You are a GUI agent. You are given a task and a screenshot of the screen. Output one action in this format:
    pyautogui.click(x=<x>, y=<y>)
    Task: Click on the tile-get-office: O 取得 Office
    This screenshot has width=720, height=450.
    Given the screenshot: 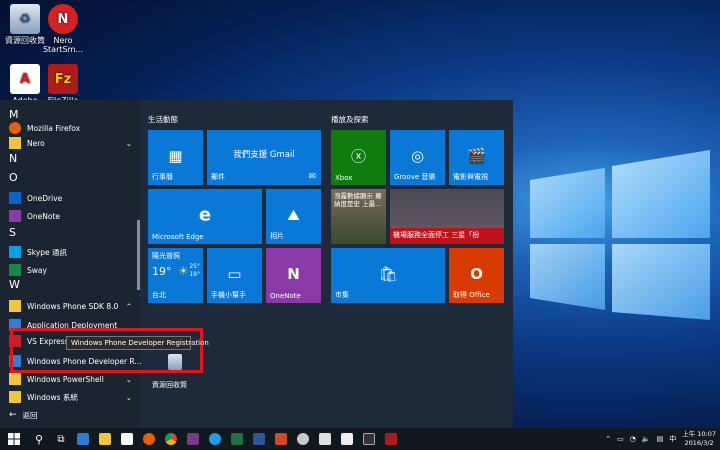 What is the action you would take?
    pyautogui.click(x=476, y=275)
    